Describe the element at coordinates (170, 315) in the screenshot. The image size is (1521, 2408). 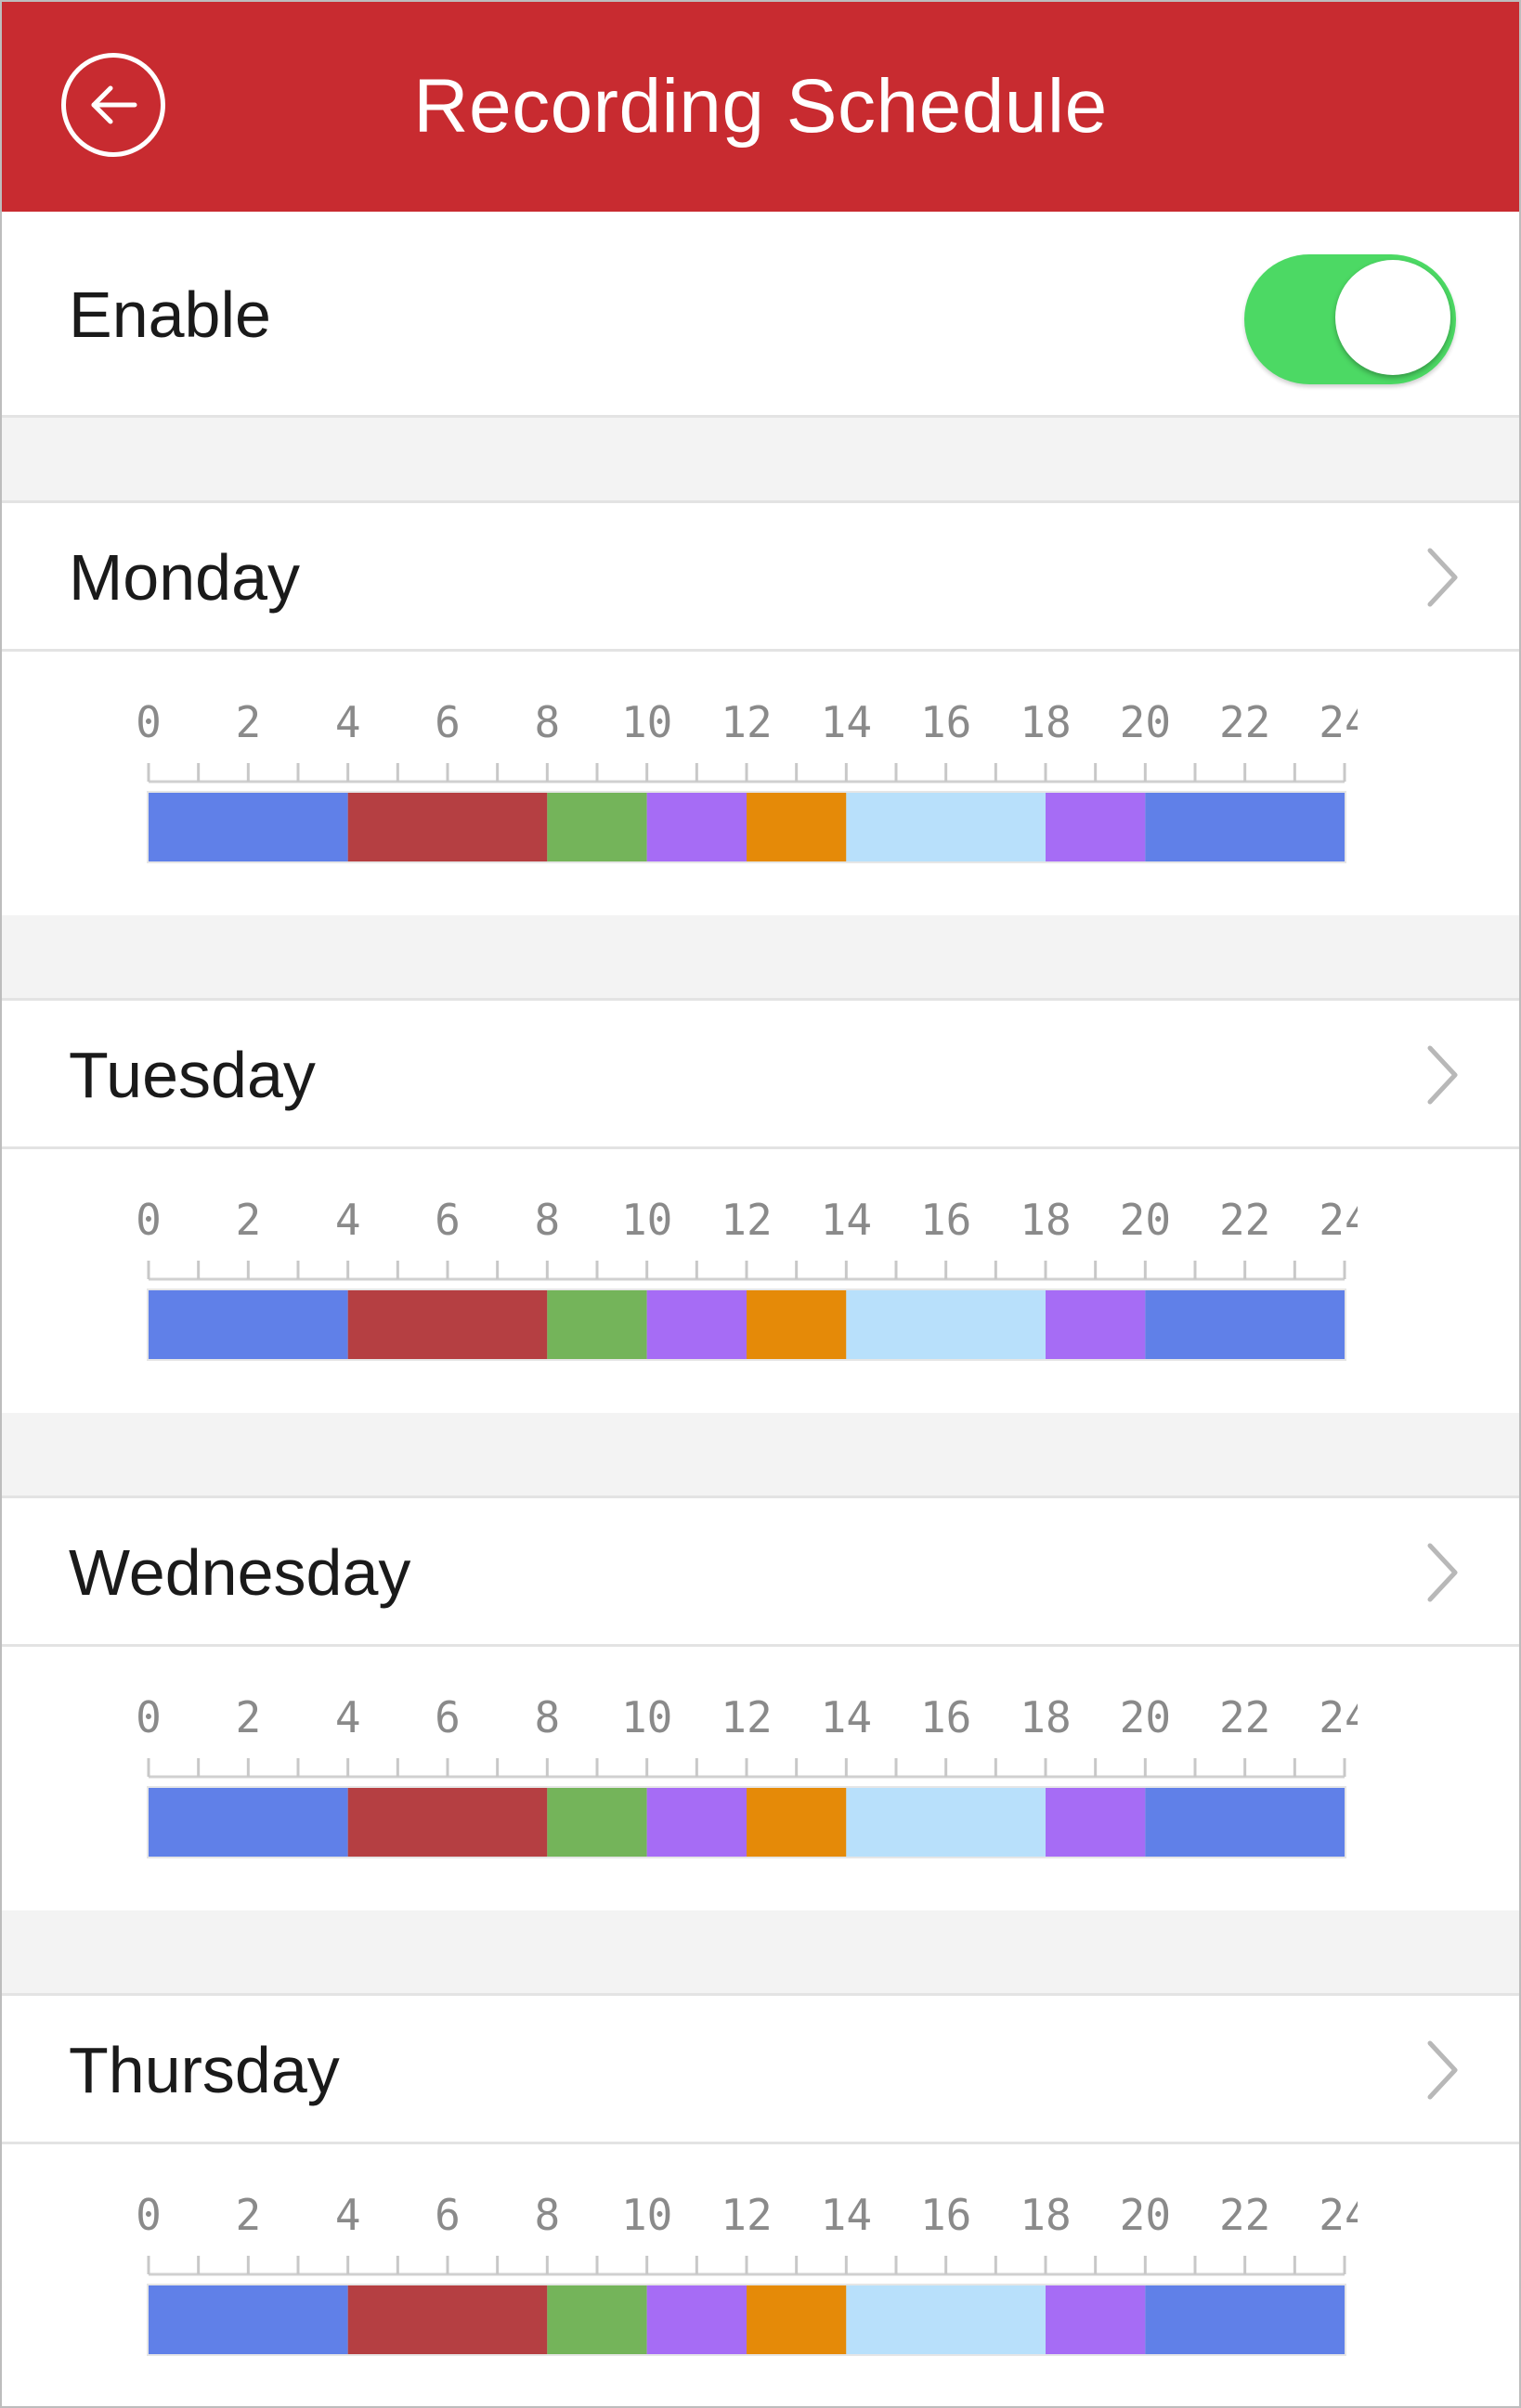
I see `enable-label: Enable` at that location.